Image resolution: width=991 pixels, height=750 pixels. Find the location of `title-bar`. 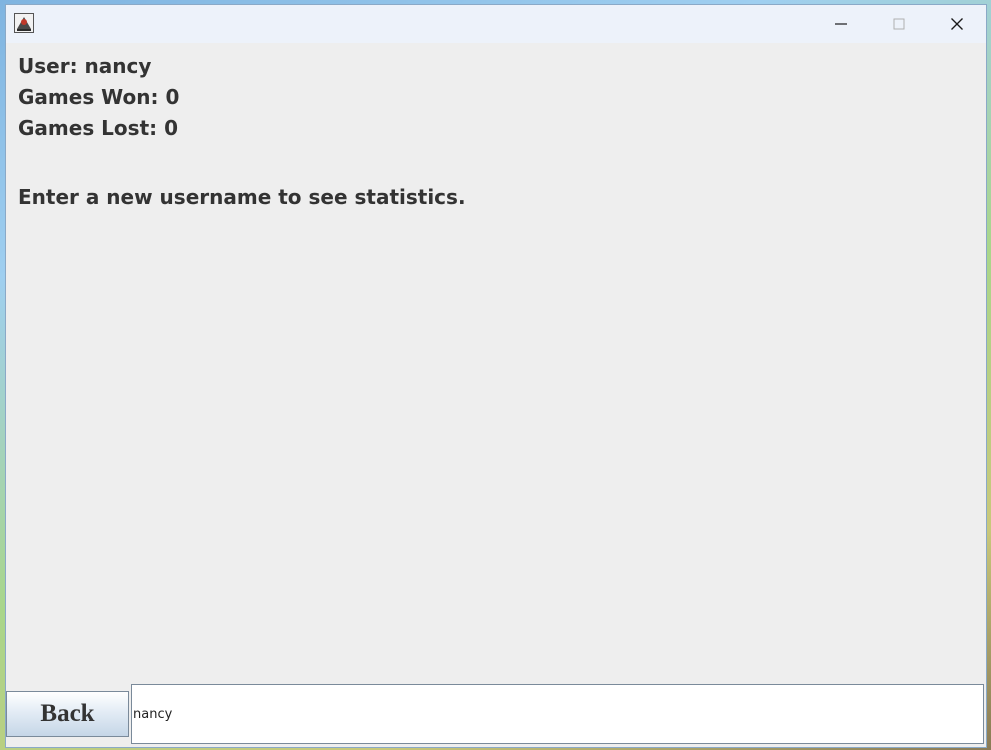

title-bar is located at coordinates (496, 24).